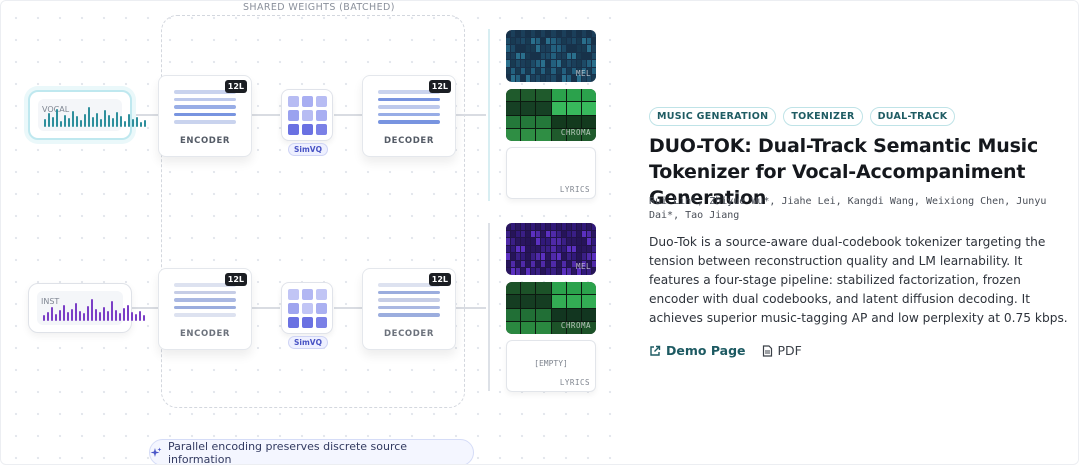  What do you see at coordinates (87, 115) in the screenshot?
I see `vocal-input-card: VOCAL` at bounding box center [87, 115].